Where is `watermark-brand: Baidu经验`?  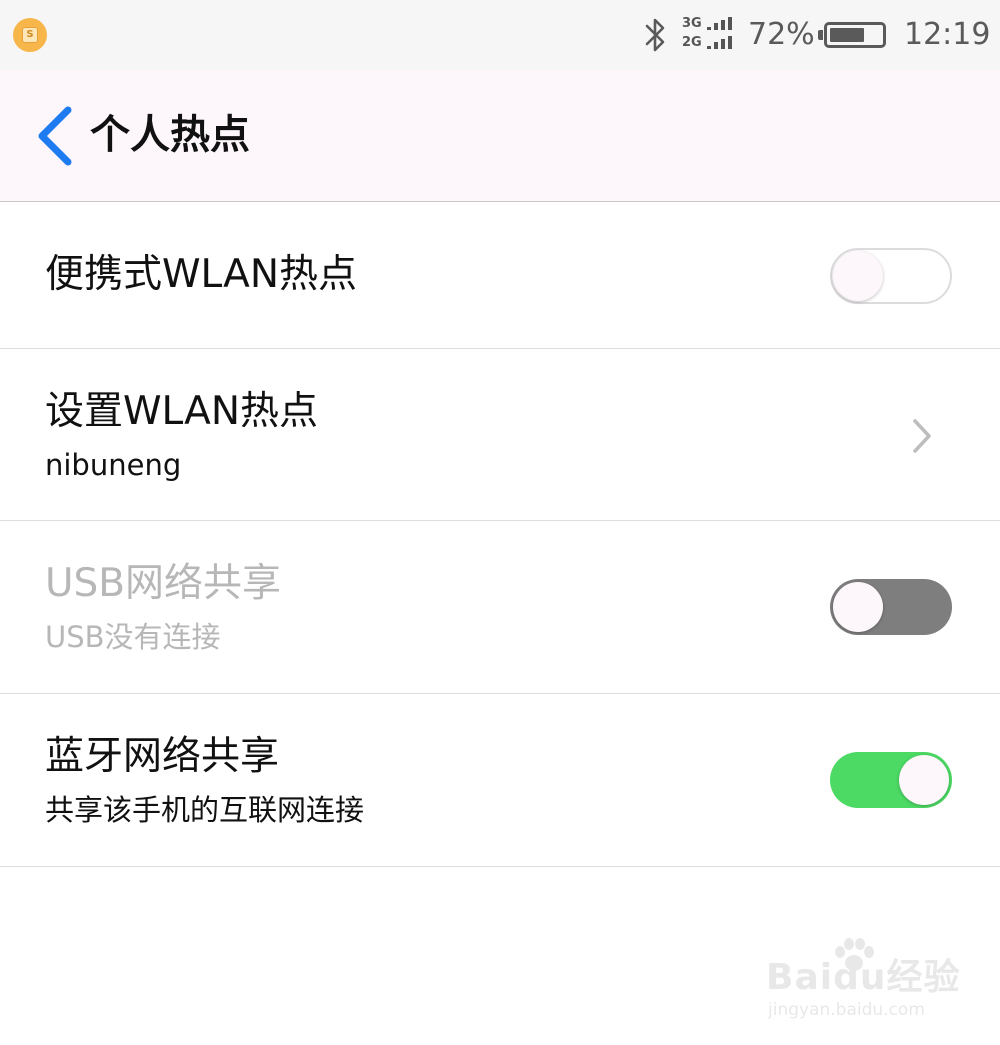 watermark-brand: Baidu经验 is located at coordinates (863, 977).